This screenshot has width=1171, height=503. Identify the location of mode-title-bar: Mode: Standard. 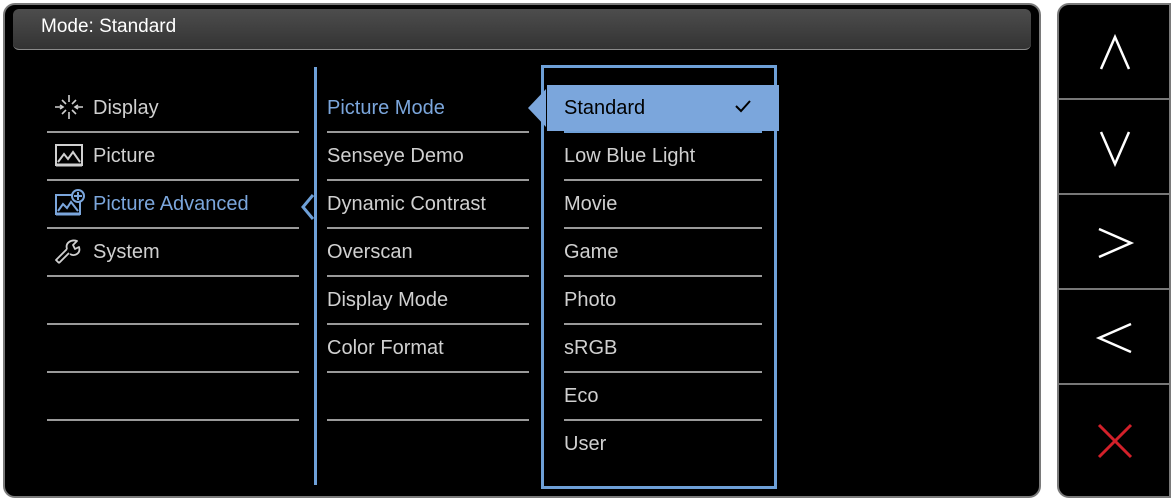
(522, 29).